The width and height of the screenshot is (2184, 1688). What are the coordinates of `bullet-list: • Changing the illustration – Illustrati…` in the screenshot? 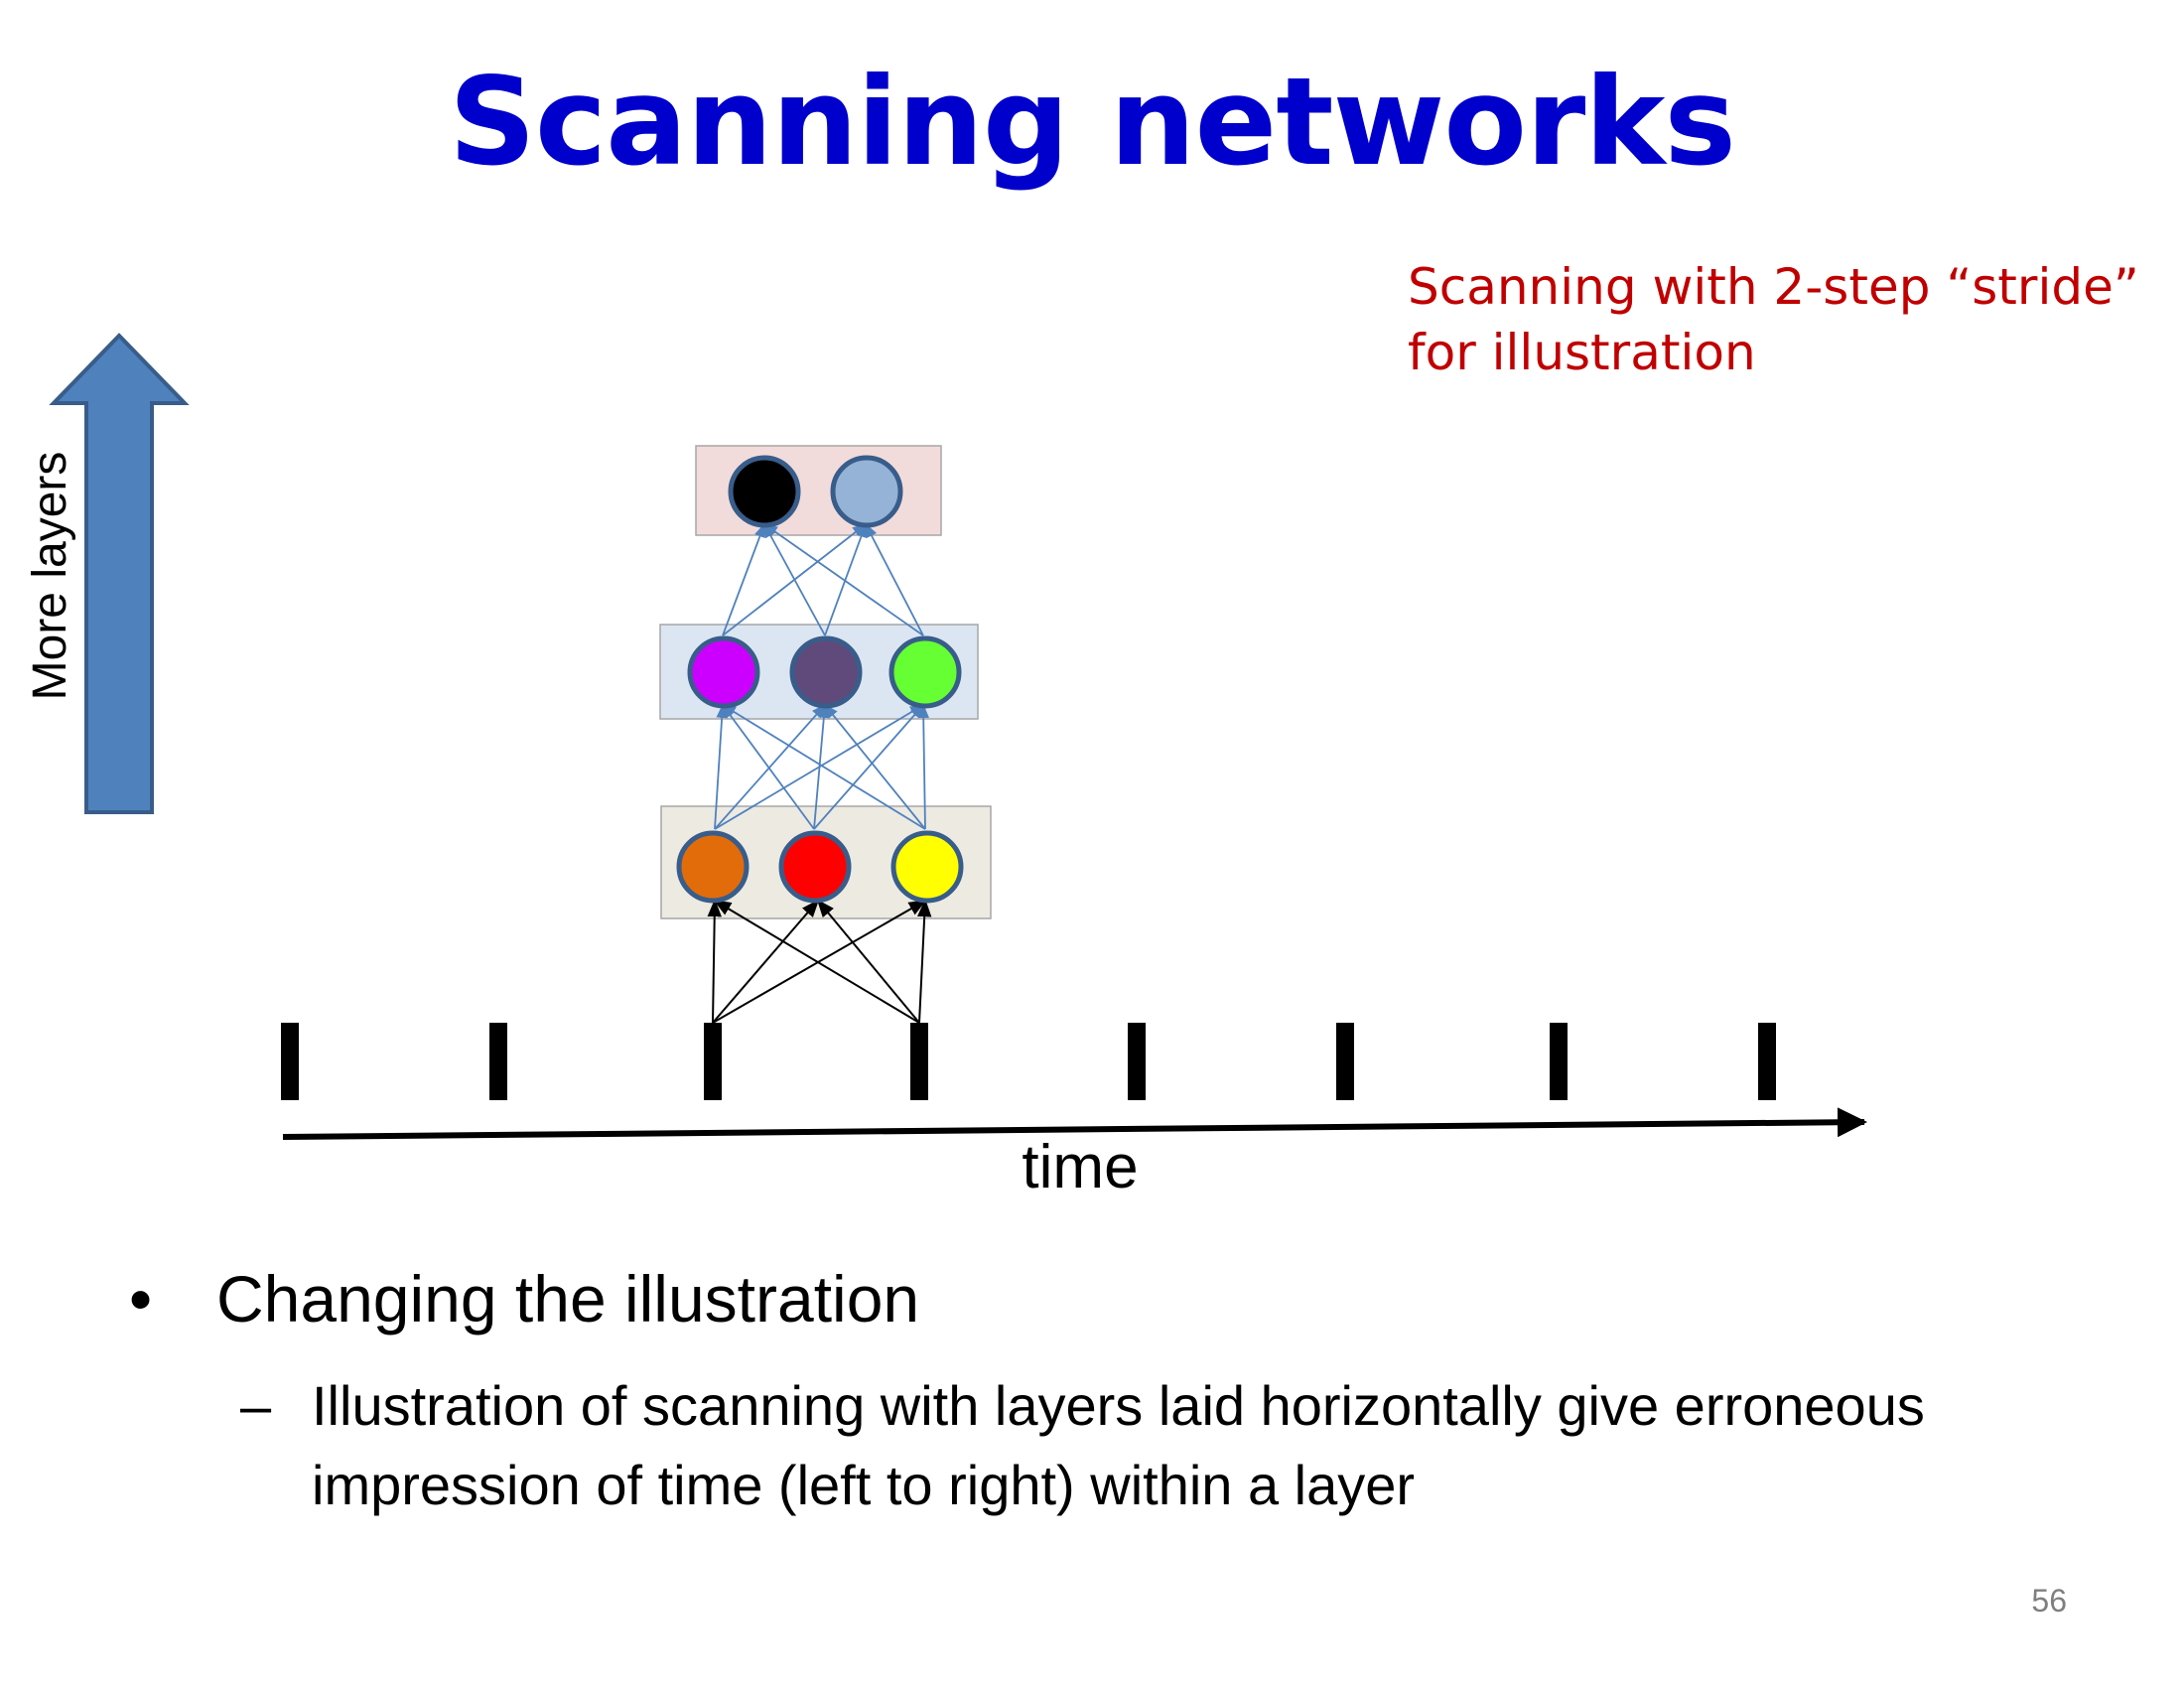 It's located at (1054, 1392).